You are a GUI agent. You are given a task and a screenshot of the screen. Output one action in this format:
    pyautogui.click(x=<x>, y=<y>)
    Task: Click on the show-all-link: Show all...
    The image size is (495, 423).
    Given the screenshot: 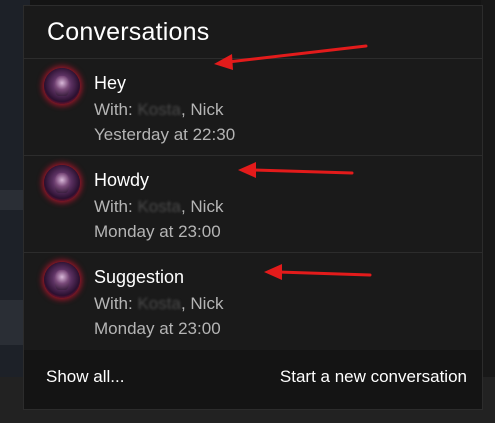 What is the action you would take?
    pyautogui.click(x=85, y=377)
    